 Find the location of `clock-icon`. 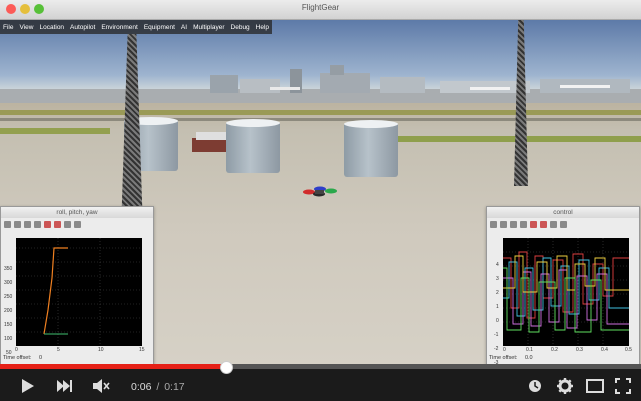

clock-icon is located at coordinates (535, 386).